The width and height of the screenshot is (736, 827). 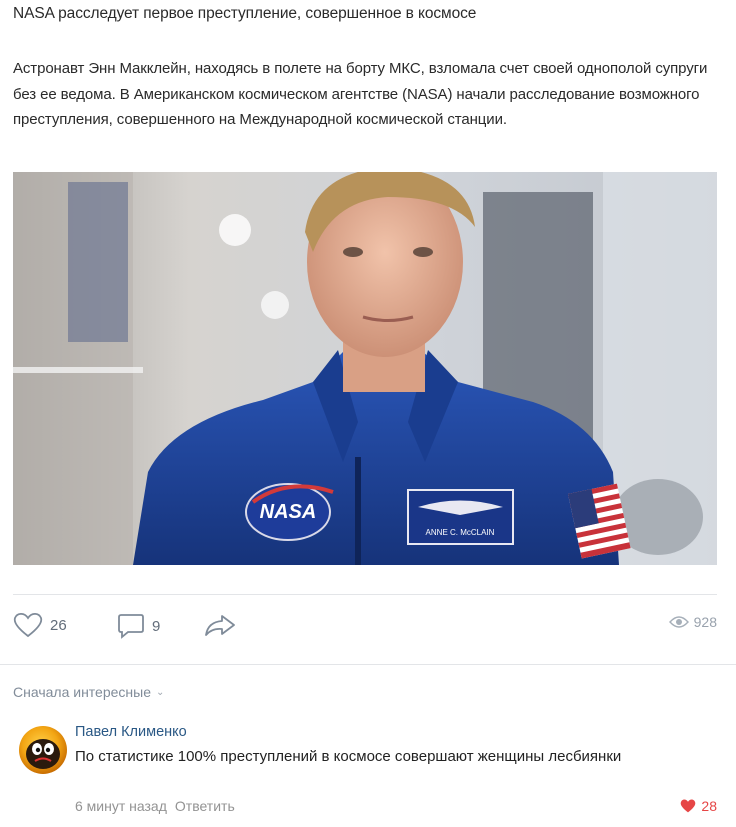 I want to click on comment-button: 9, so click(x=138, y=626).